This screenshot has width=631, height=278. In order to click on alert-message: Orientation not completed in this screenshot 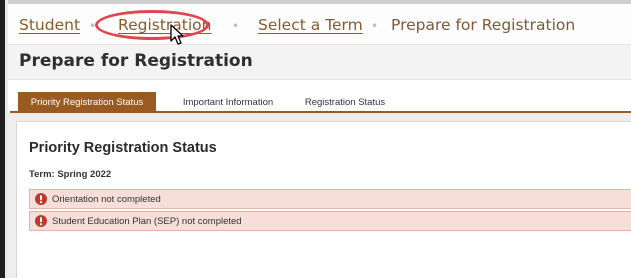, I will do `click(106, 199)`.